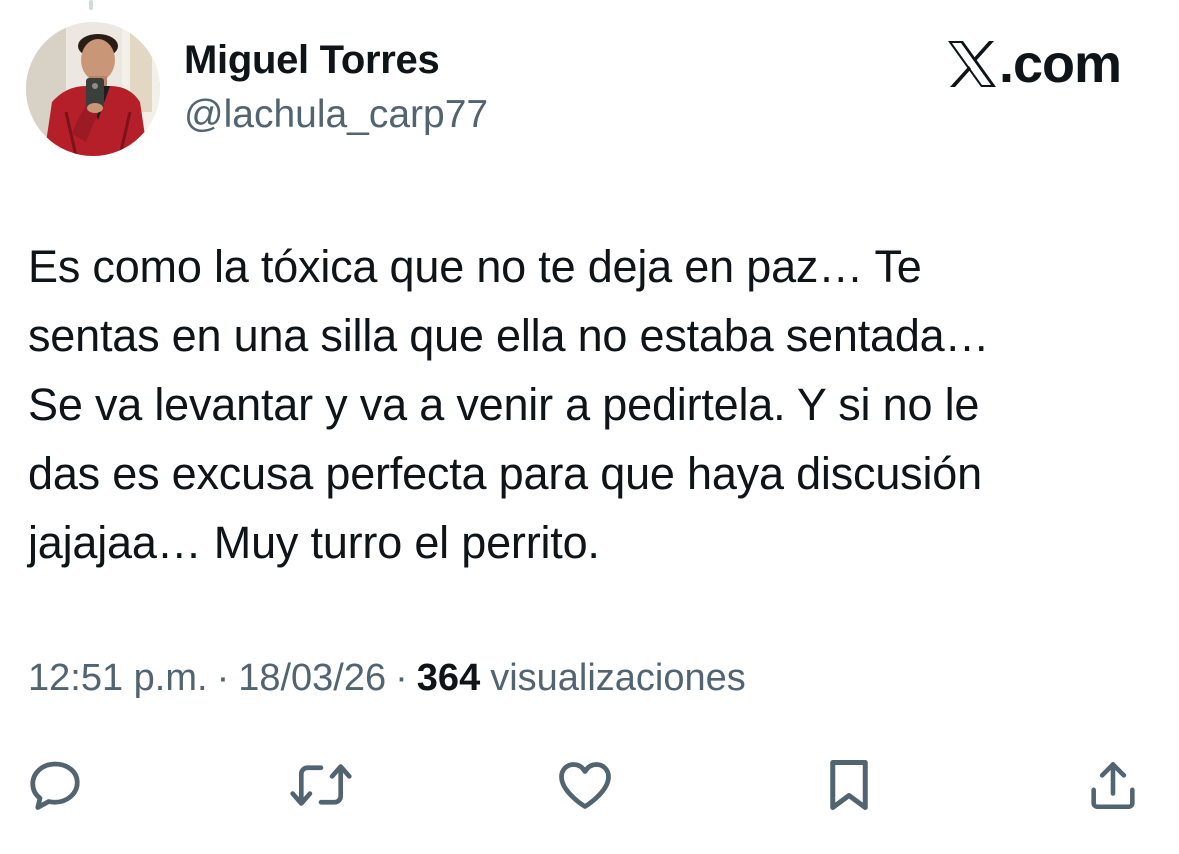 This screenshot has width=1179, height=854. Describe the element at coordinates (618, 678) in the screenshot. I see `views-label: visualizaciones` at that location.